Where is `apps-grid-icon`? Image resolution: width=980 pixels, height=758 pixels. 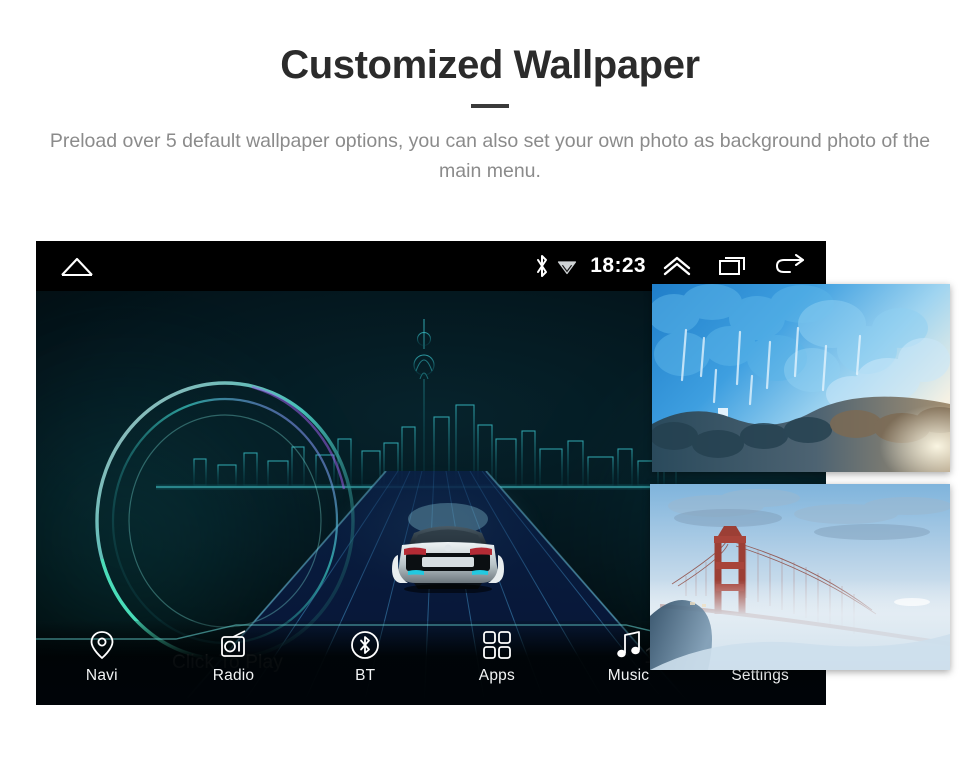
apps-grid-icon is located at coordinates (497, 645).